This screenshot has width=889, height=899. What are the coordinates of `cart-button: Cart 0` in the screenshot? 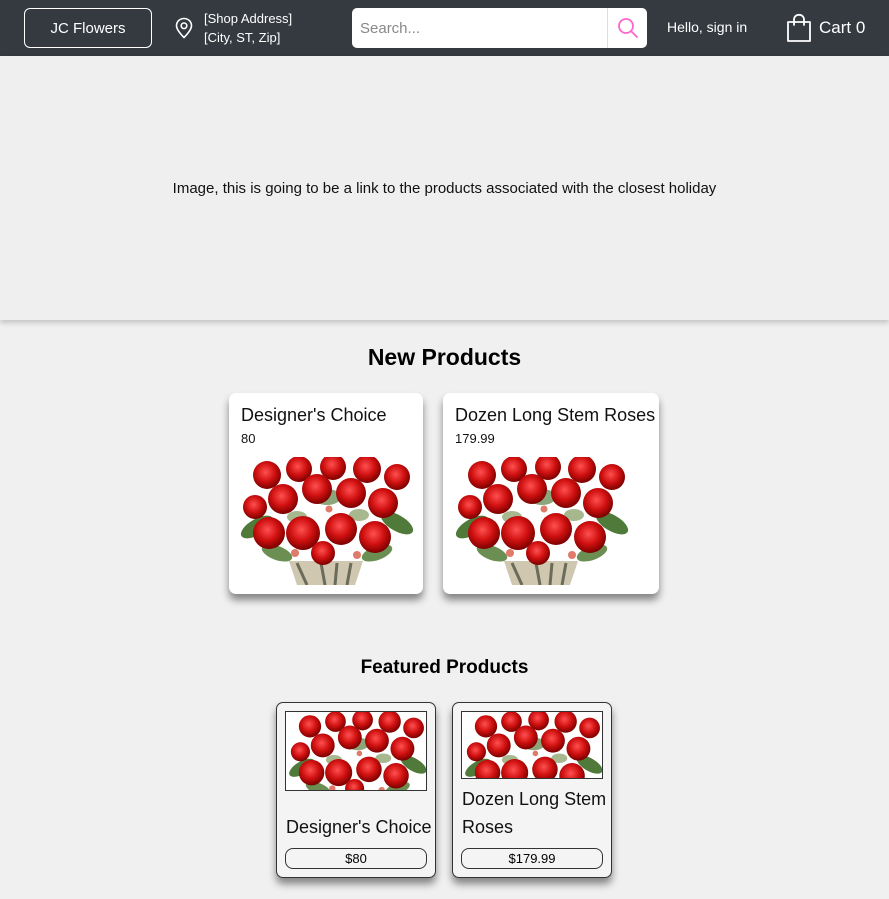 It's located at (825, 28).